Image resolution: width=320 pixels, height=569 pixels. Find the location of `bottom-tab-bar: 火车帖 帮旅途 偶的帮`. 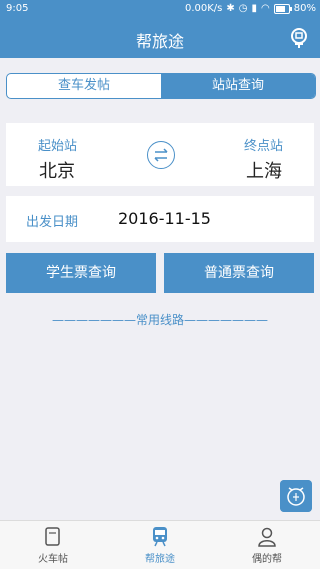

bottom-tab-bar: 火车帖 帮旅途 偶的帮 is located at coordinates (160, 544).